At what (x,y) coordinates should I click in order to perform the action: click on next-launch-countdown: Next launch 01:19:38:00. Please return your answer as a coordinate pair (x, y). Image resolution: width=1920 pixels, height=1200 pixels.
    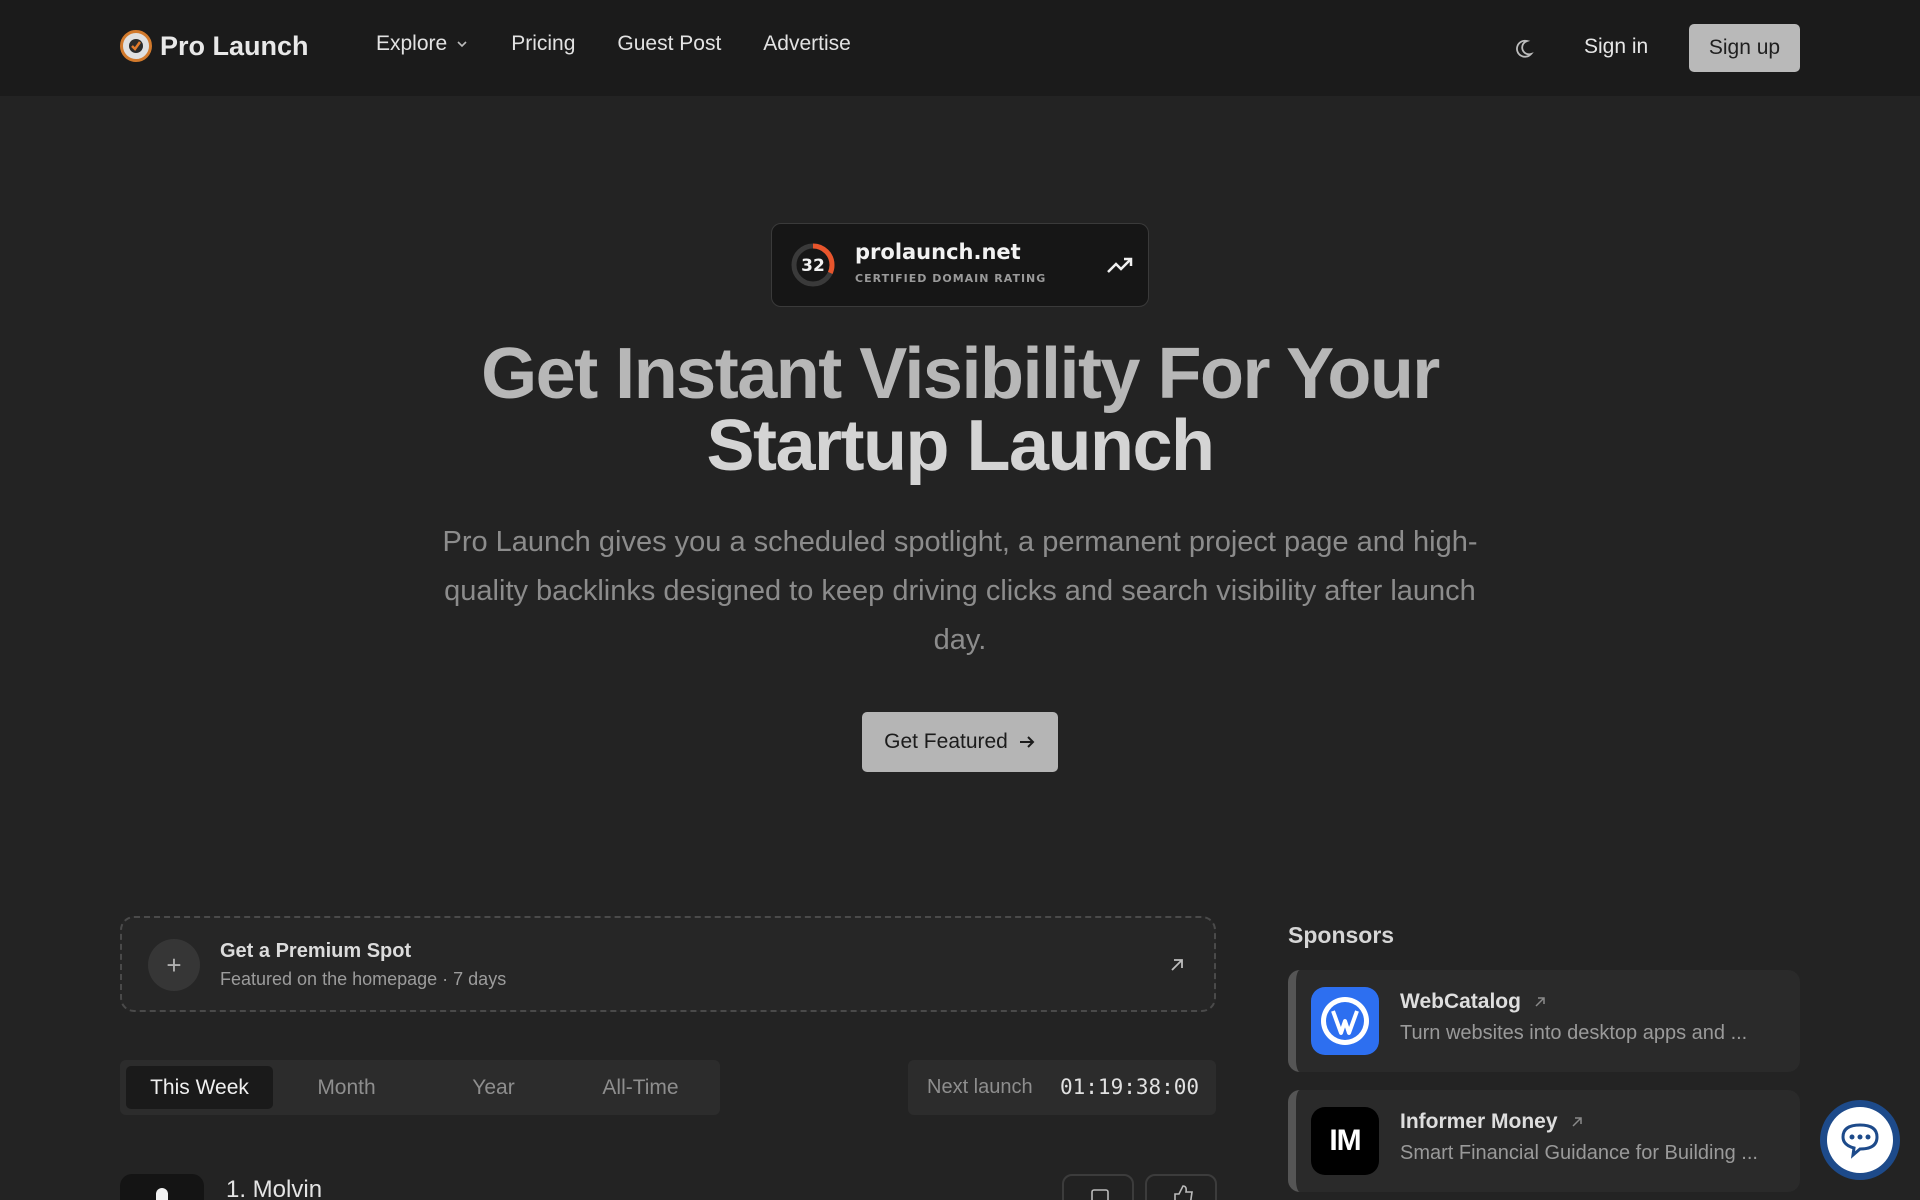
    Looking at the image, I should click on (1062, 1087).